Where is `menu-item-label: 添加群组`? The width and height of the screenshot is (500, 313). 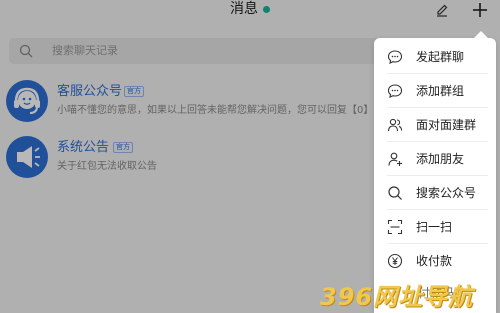
menu-item-label: 添加群组 is located at coordinates (440, 91).